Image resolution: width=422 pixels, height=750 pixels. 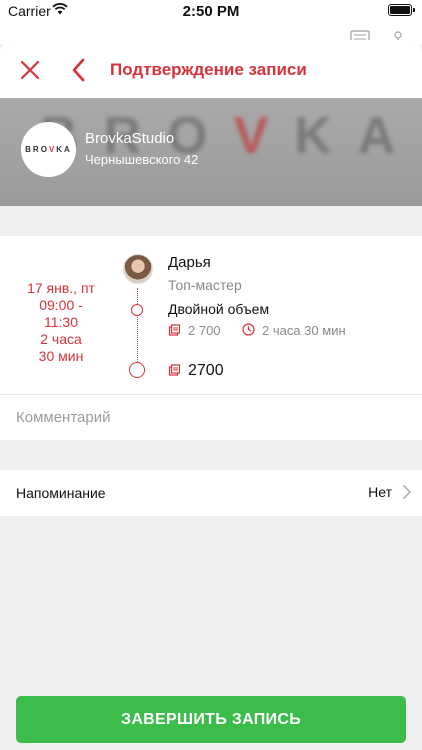 I want to click on service-price: 2 700, so click(x=204, y=330).